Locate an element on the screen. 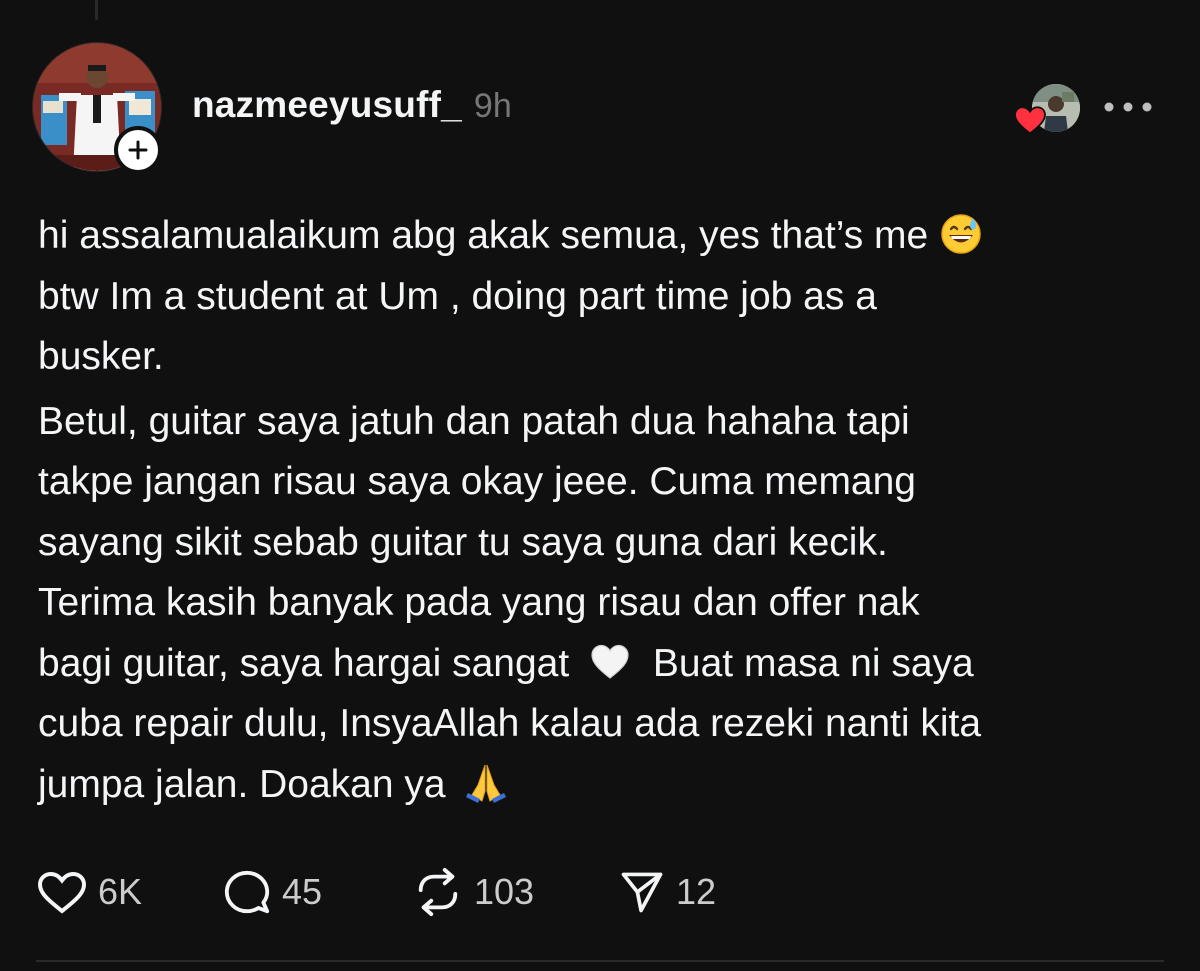  thread-connector-line is located at coordinates (96, 10).